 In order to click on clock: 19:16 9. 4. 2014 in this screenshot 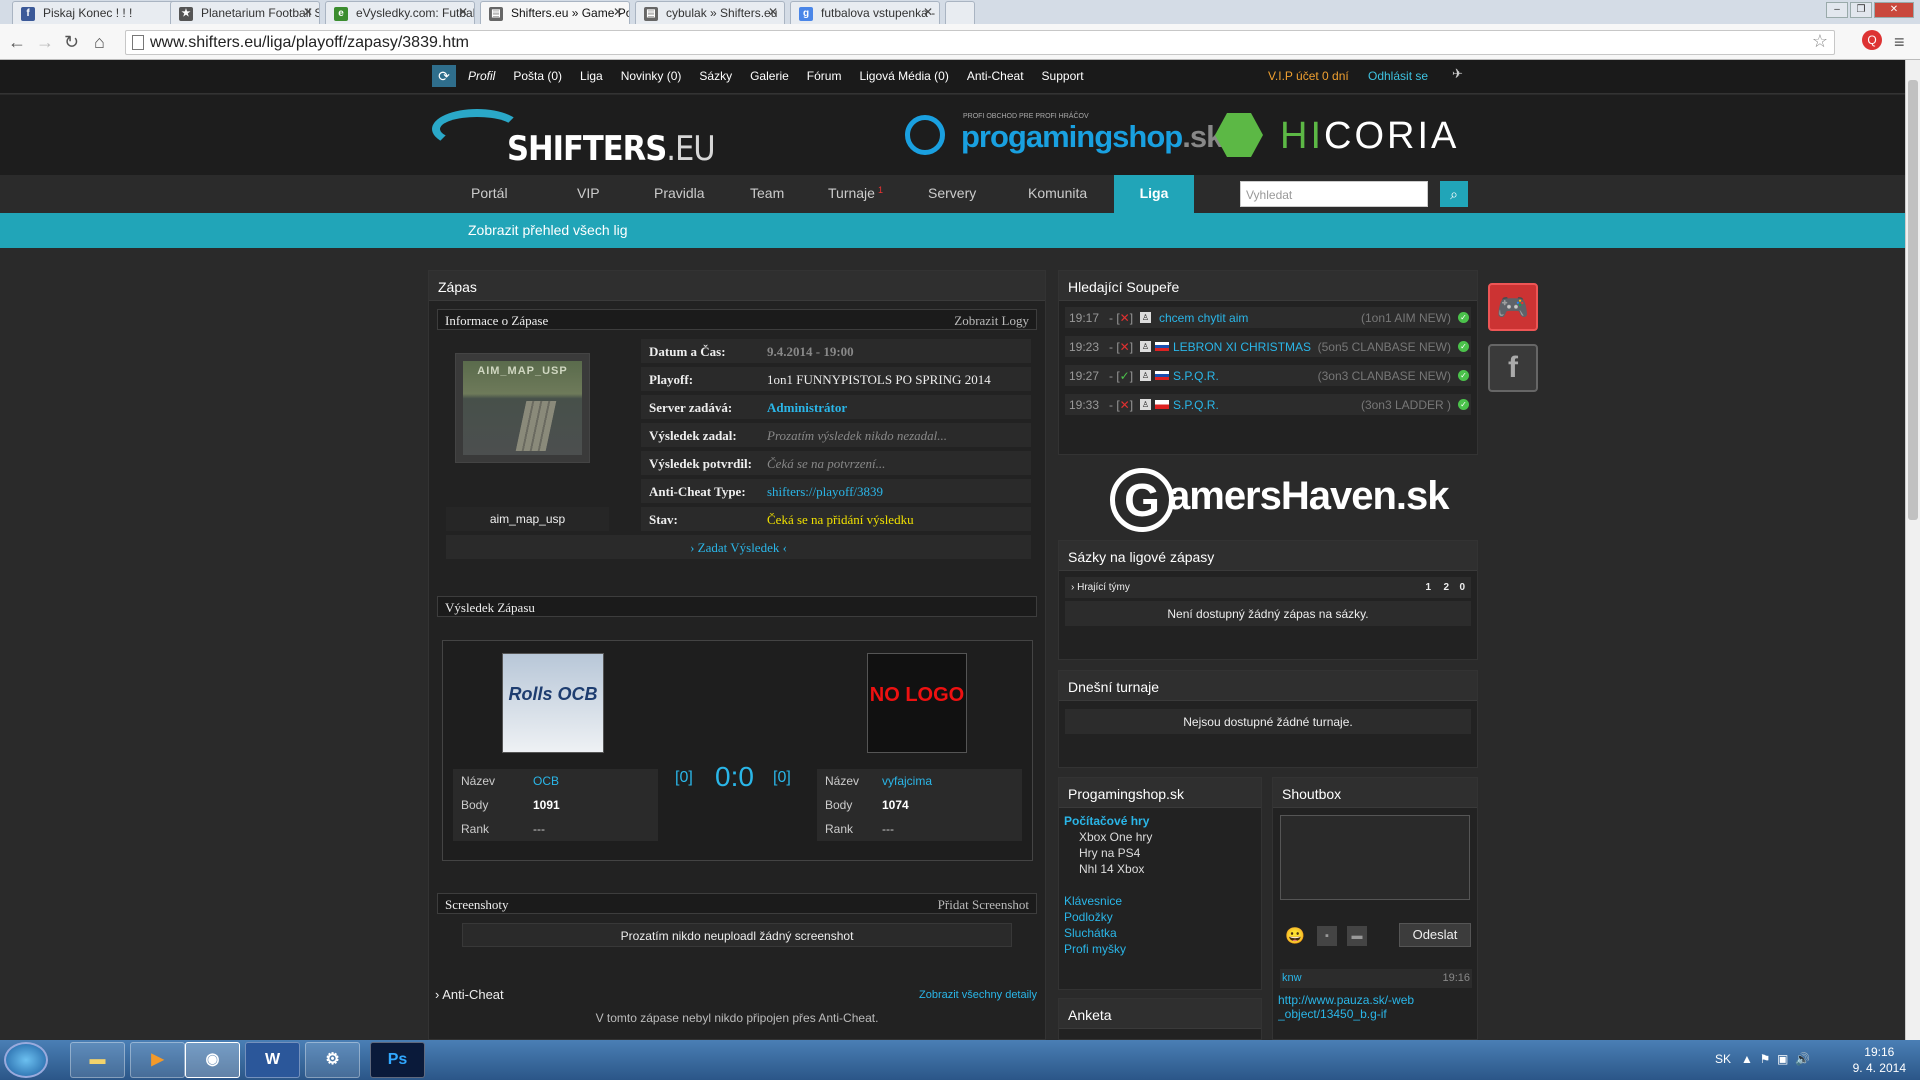, I will do `click(1879, 1060)`.